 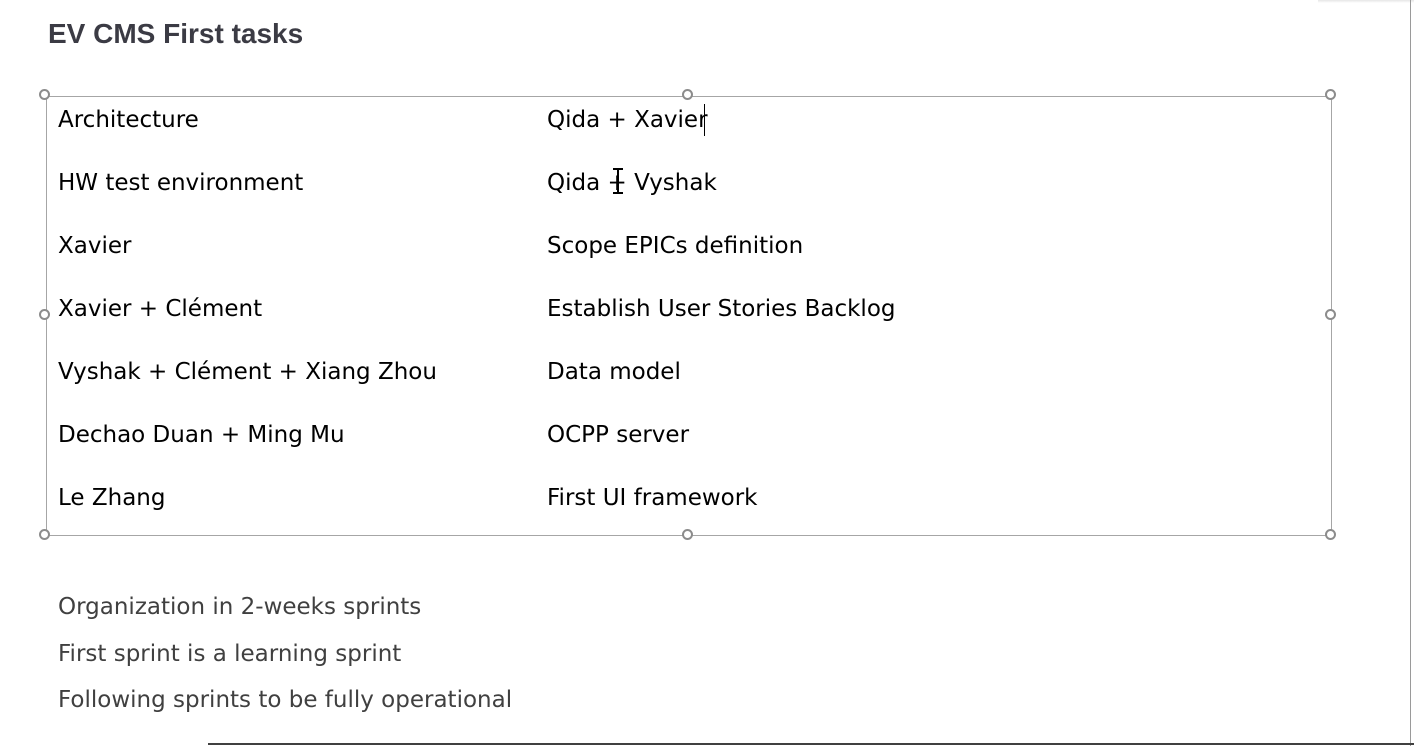 What do you see at coordinates (675, 246) in the screenshot?
I see `table-cell-right: Scope EPICs definition` at bounding box center [675, 246].